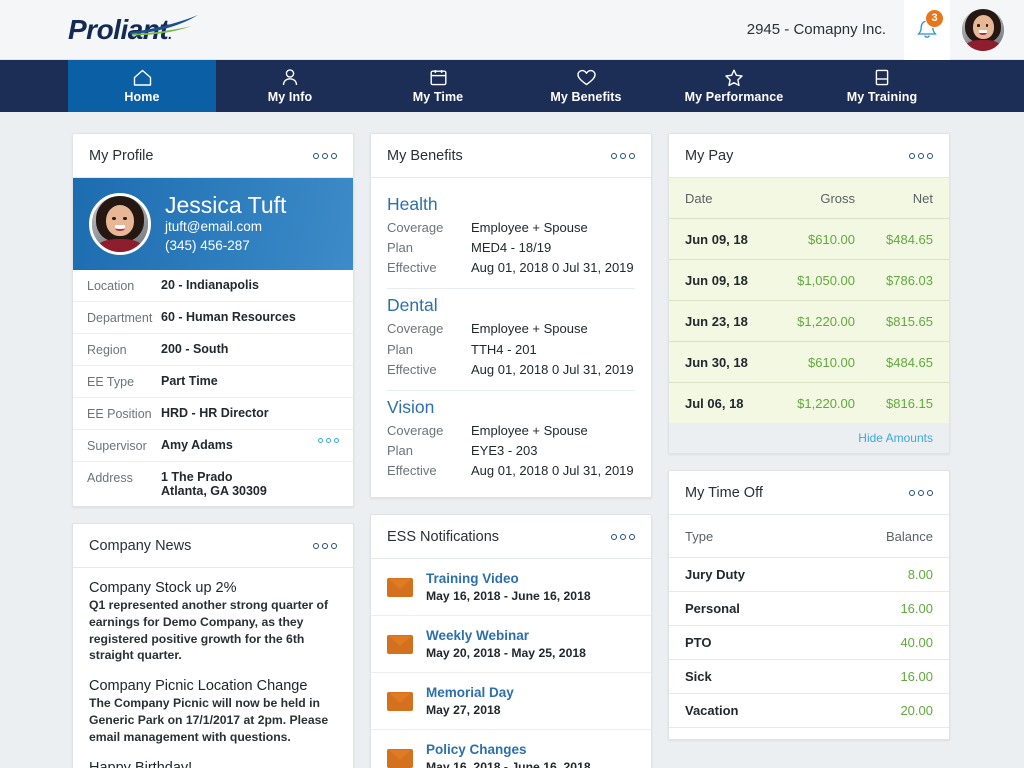 This screenshot has width=1024, height=768. I want to click on timeoff-balance: 20.00, so click(916, 710).